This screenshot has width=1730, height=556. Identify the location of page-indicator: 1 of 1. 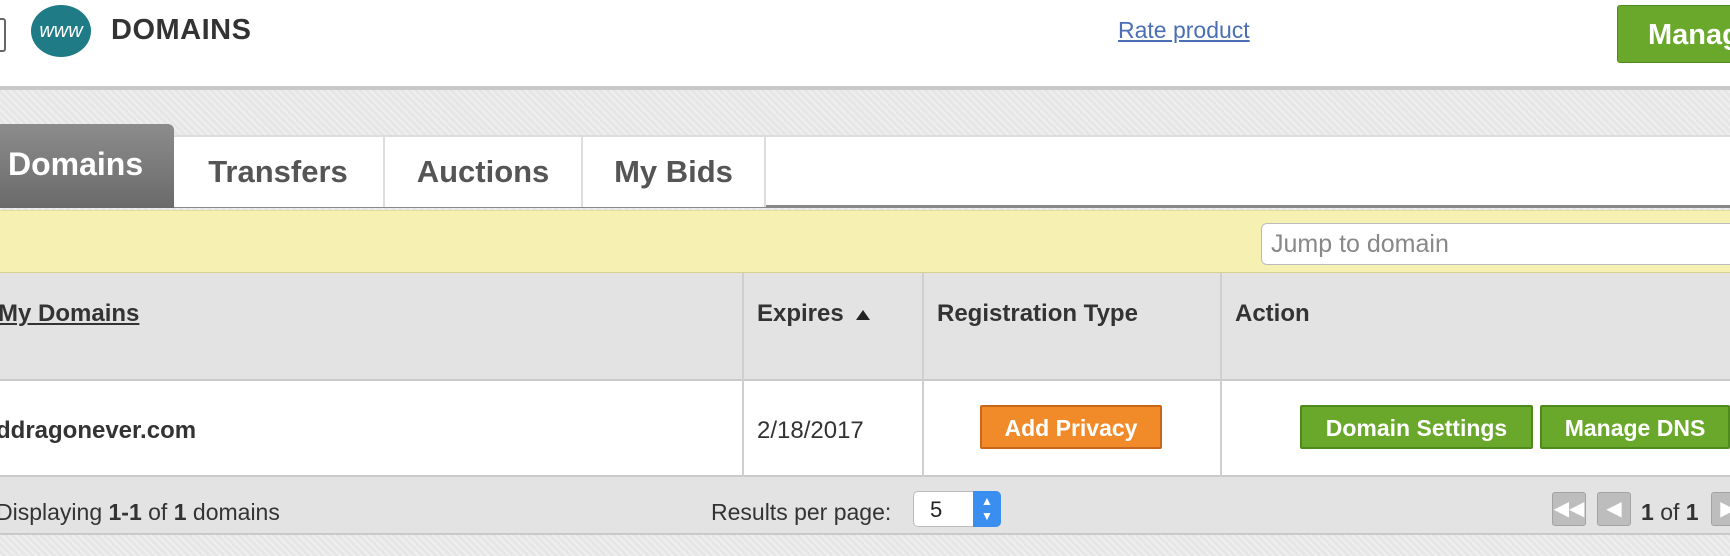
(1670, 512).